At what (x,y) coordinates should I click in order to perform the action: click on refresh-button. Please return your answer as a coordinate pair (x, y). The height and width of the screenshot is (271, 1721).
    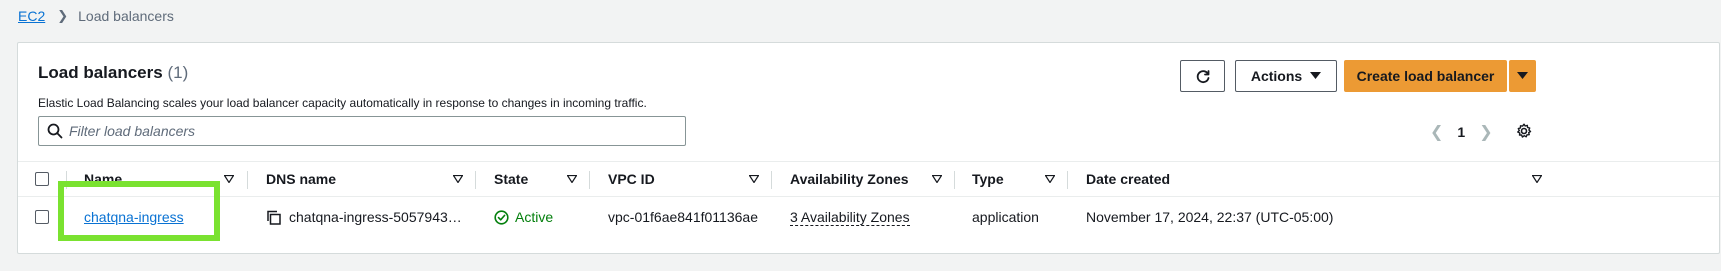
    Looking at the image, I should click on (1202, 76).